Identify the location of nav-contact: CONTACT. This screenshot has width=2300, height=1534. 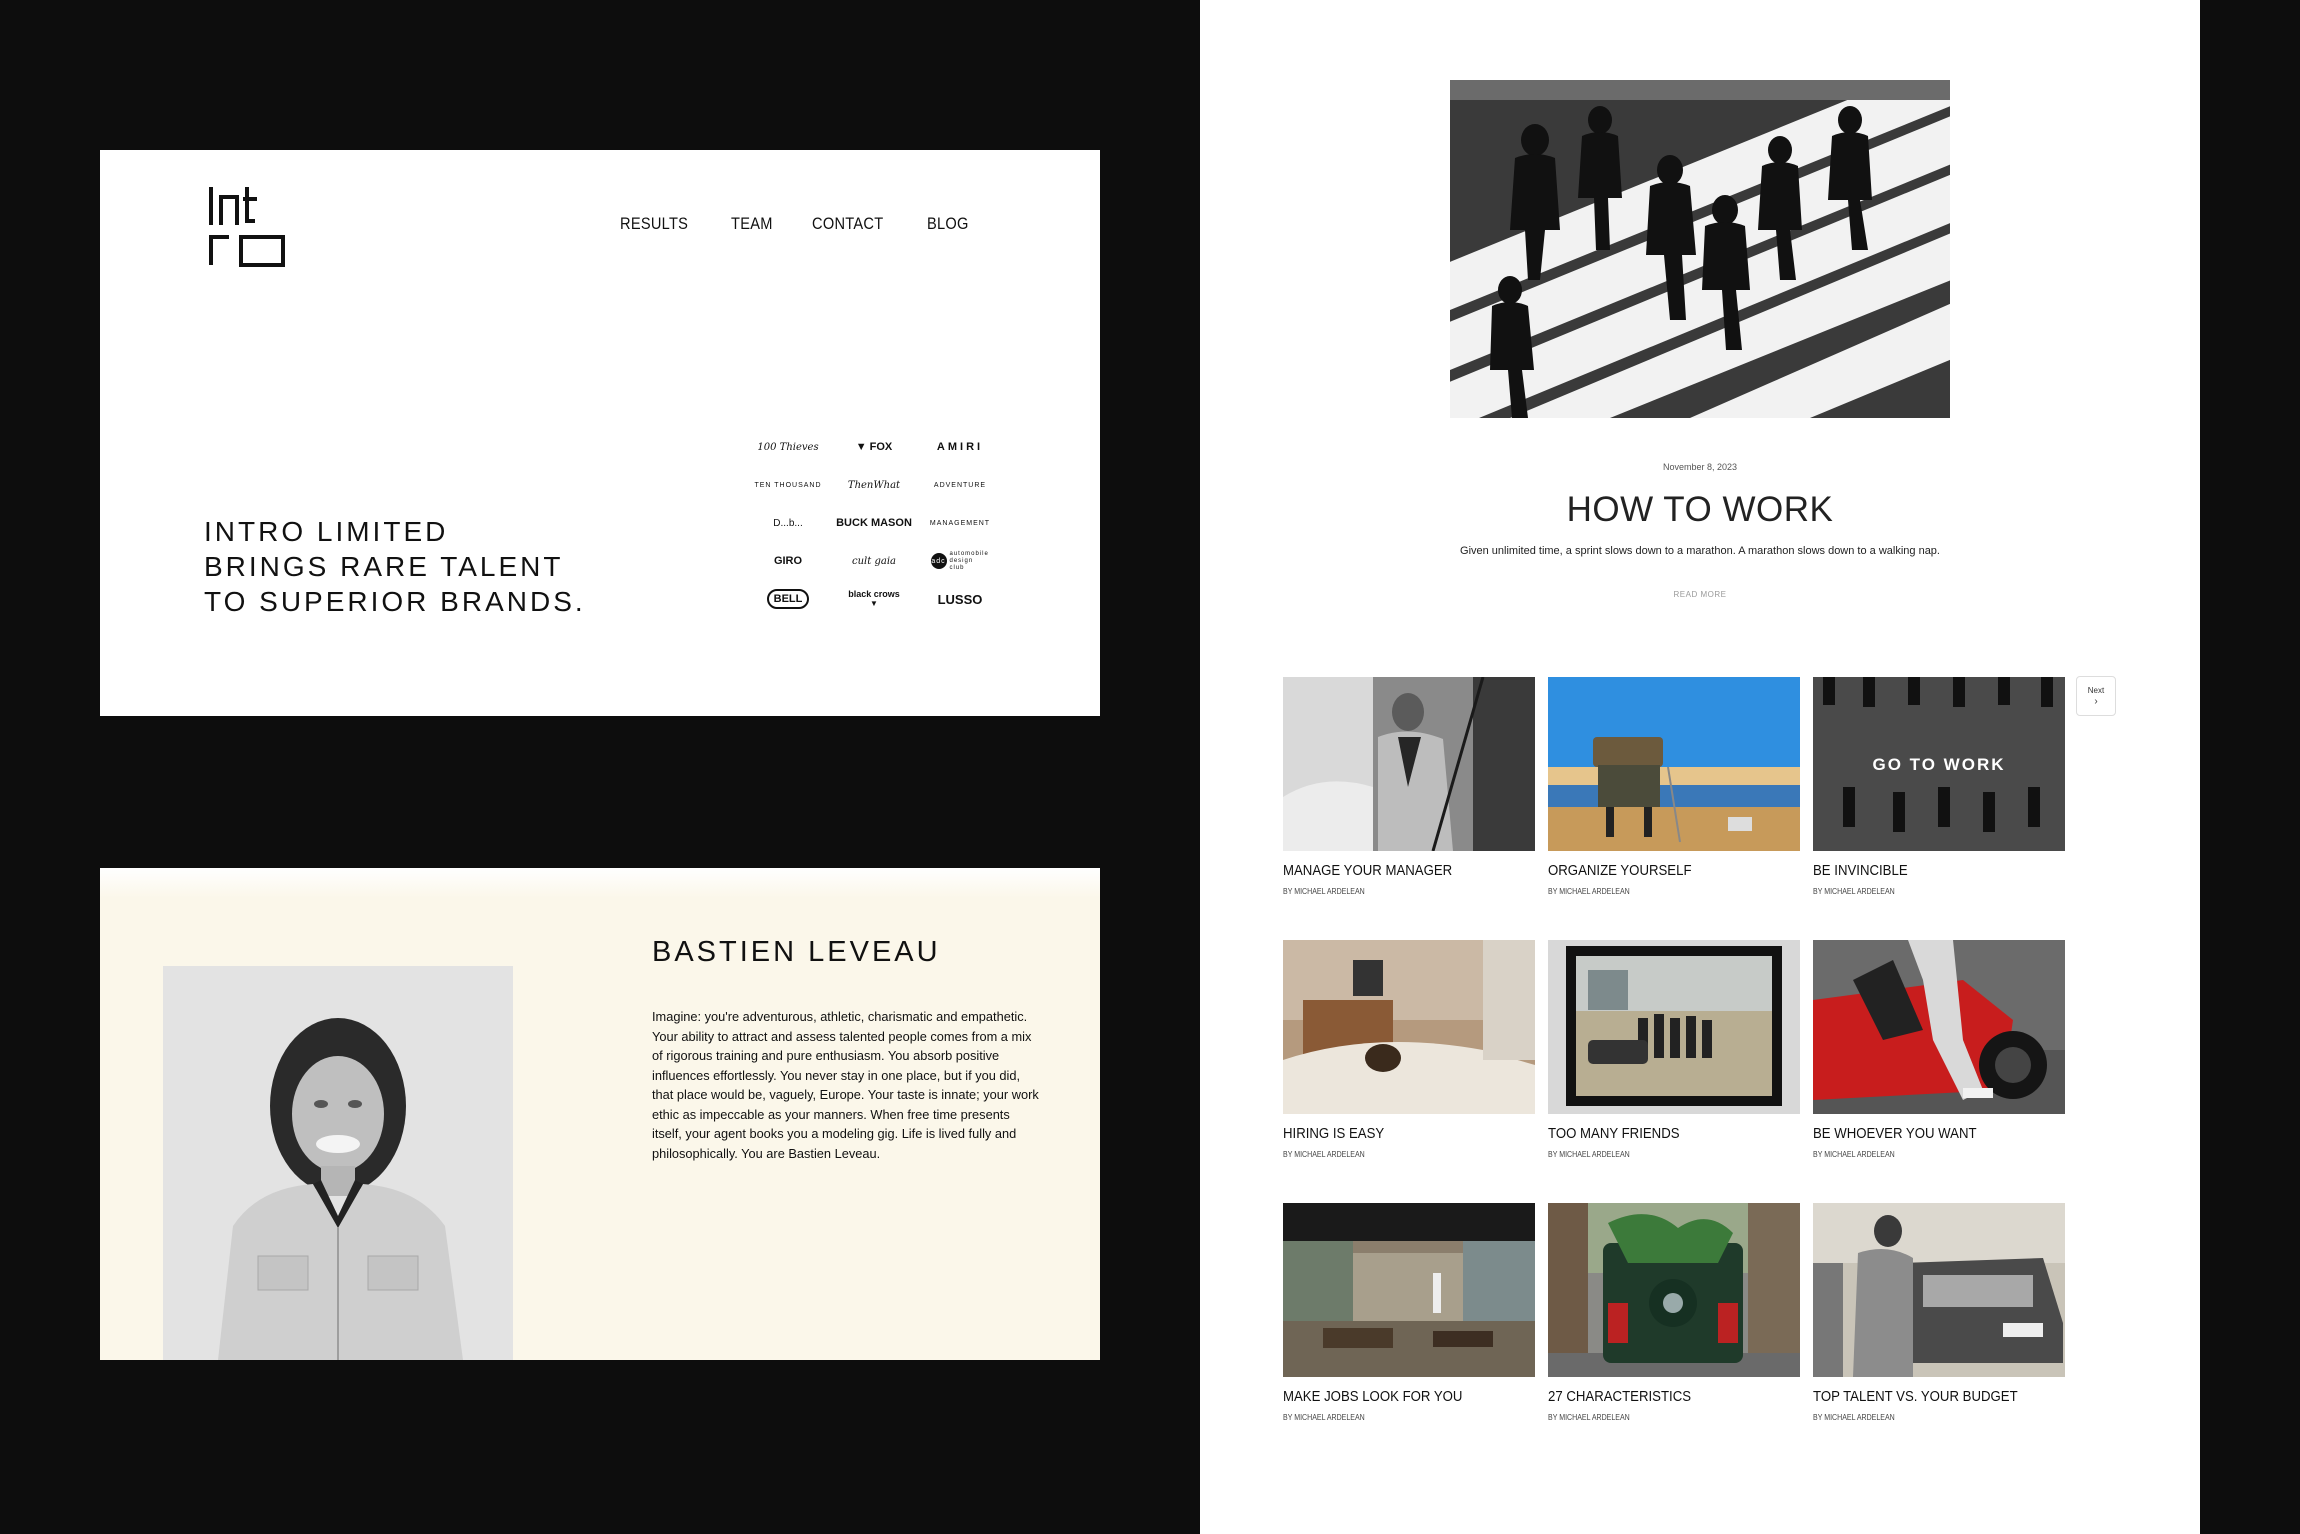
(847, 224).